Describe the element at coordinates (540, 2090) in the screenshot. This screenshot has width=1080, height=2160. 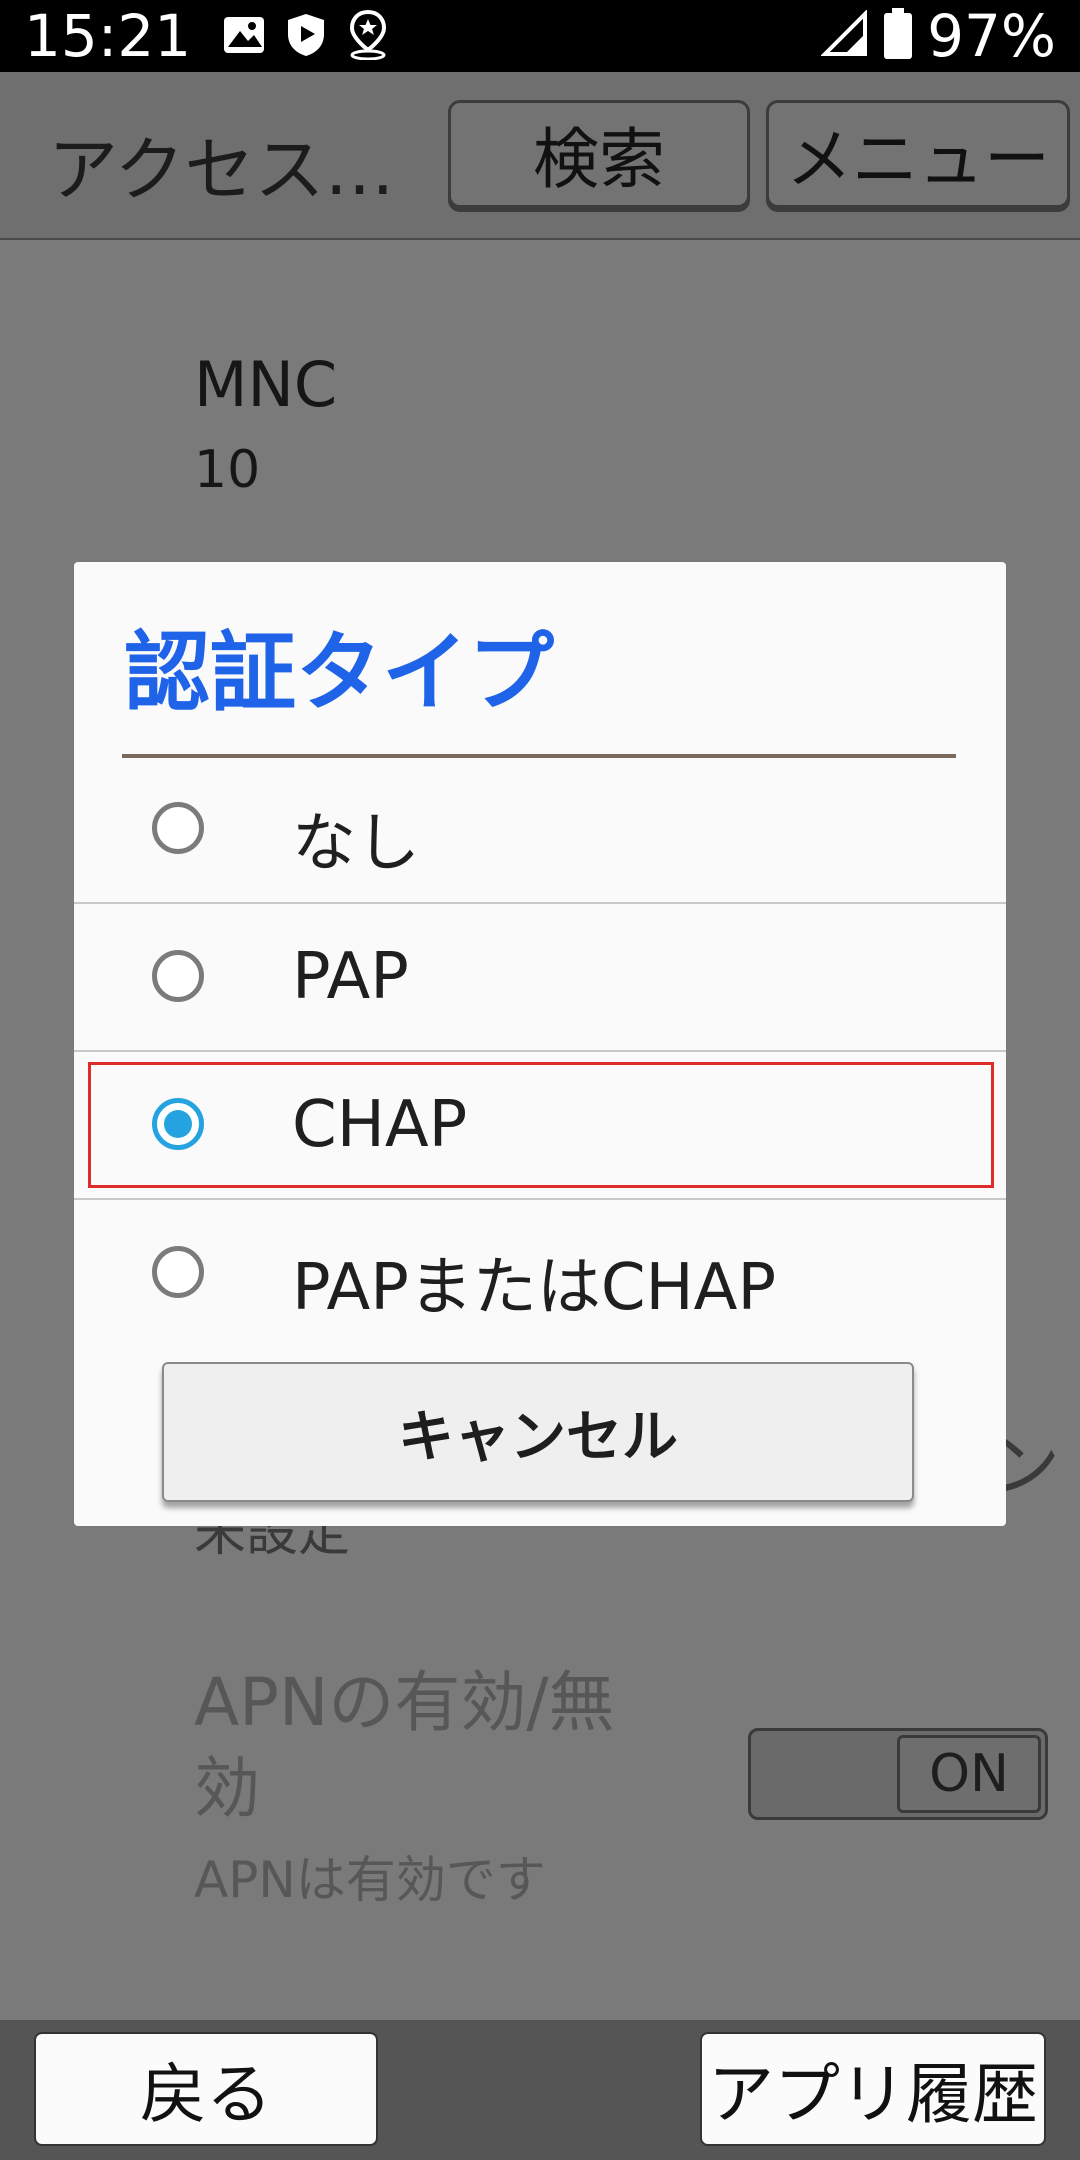
I see `bottom-nav: 戻る アプリ履歴` at that location.